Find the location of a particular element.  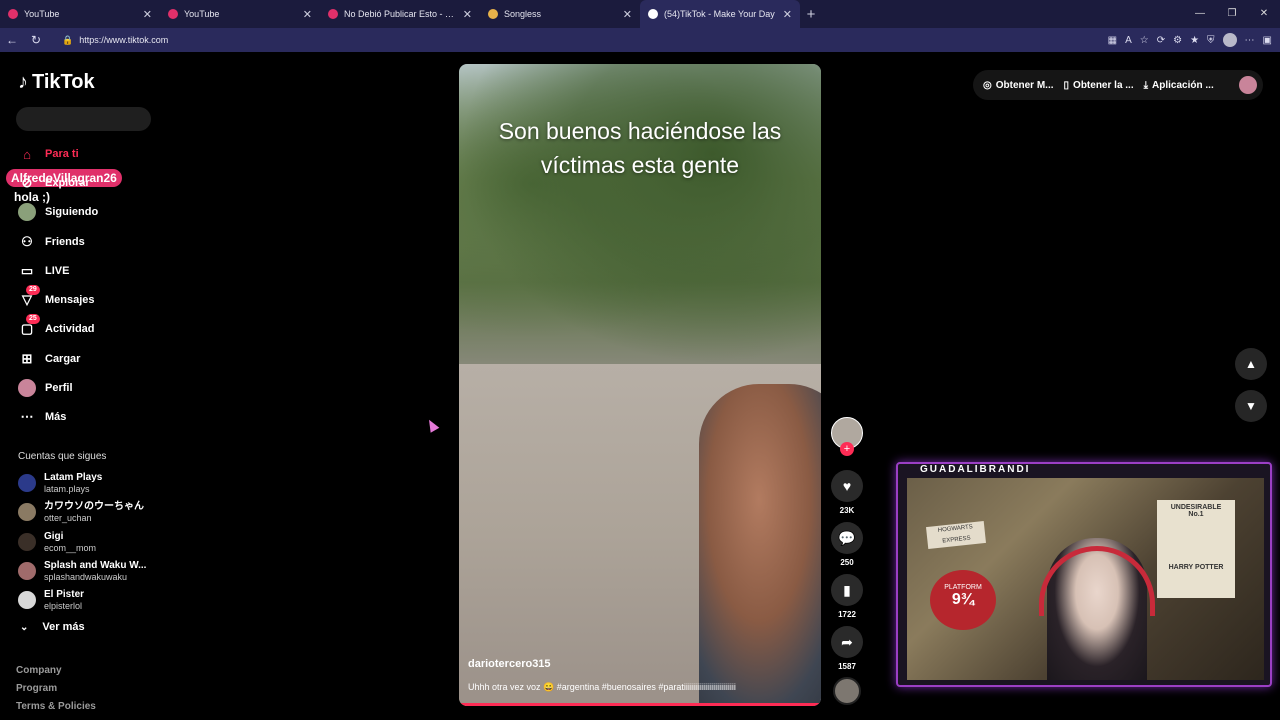

tab-title: YouTube is located at coordinates (42, 14).